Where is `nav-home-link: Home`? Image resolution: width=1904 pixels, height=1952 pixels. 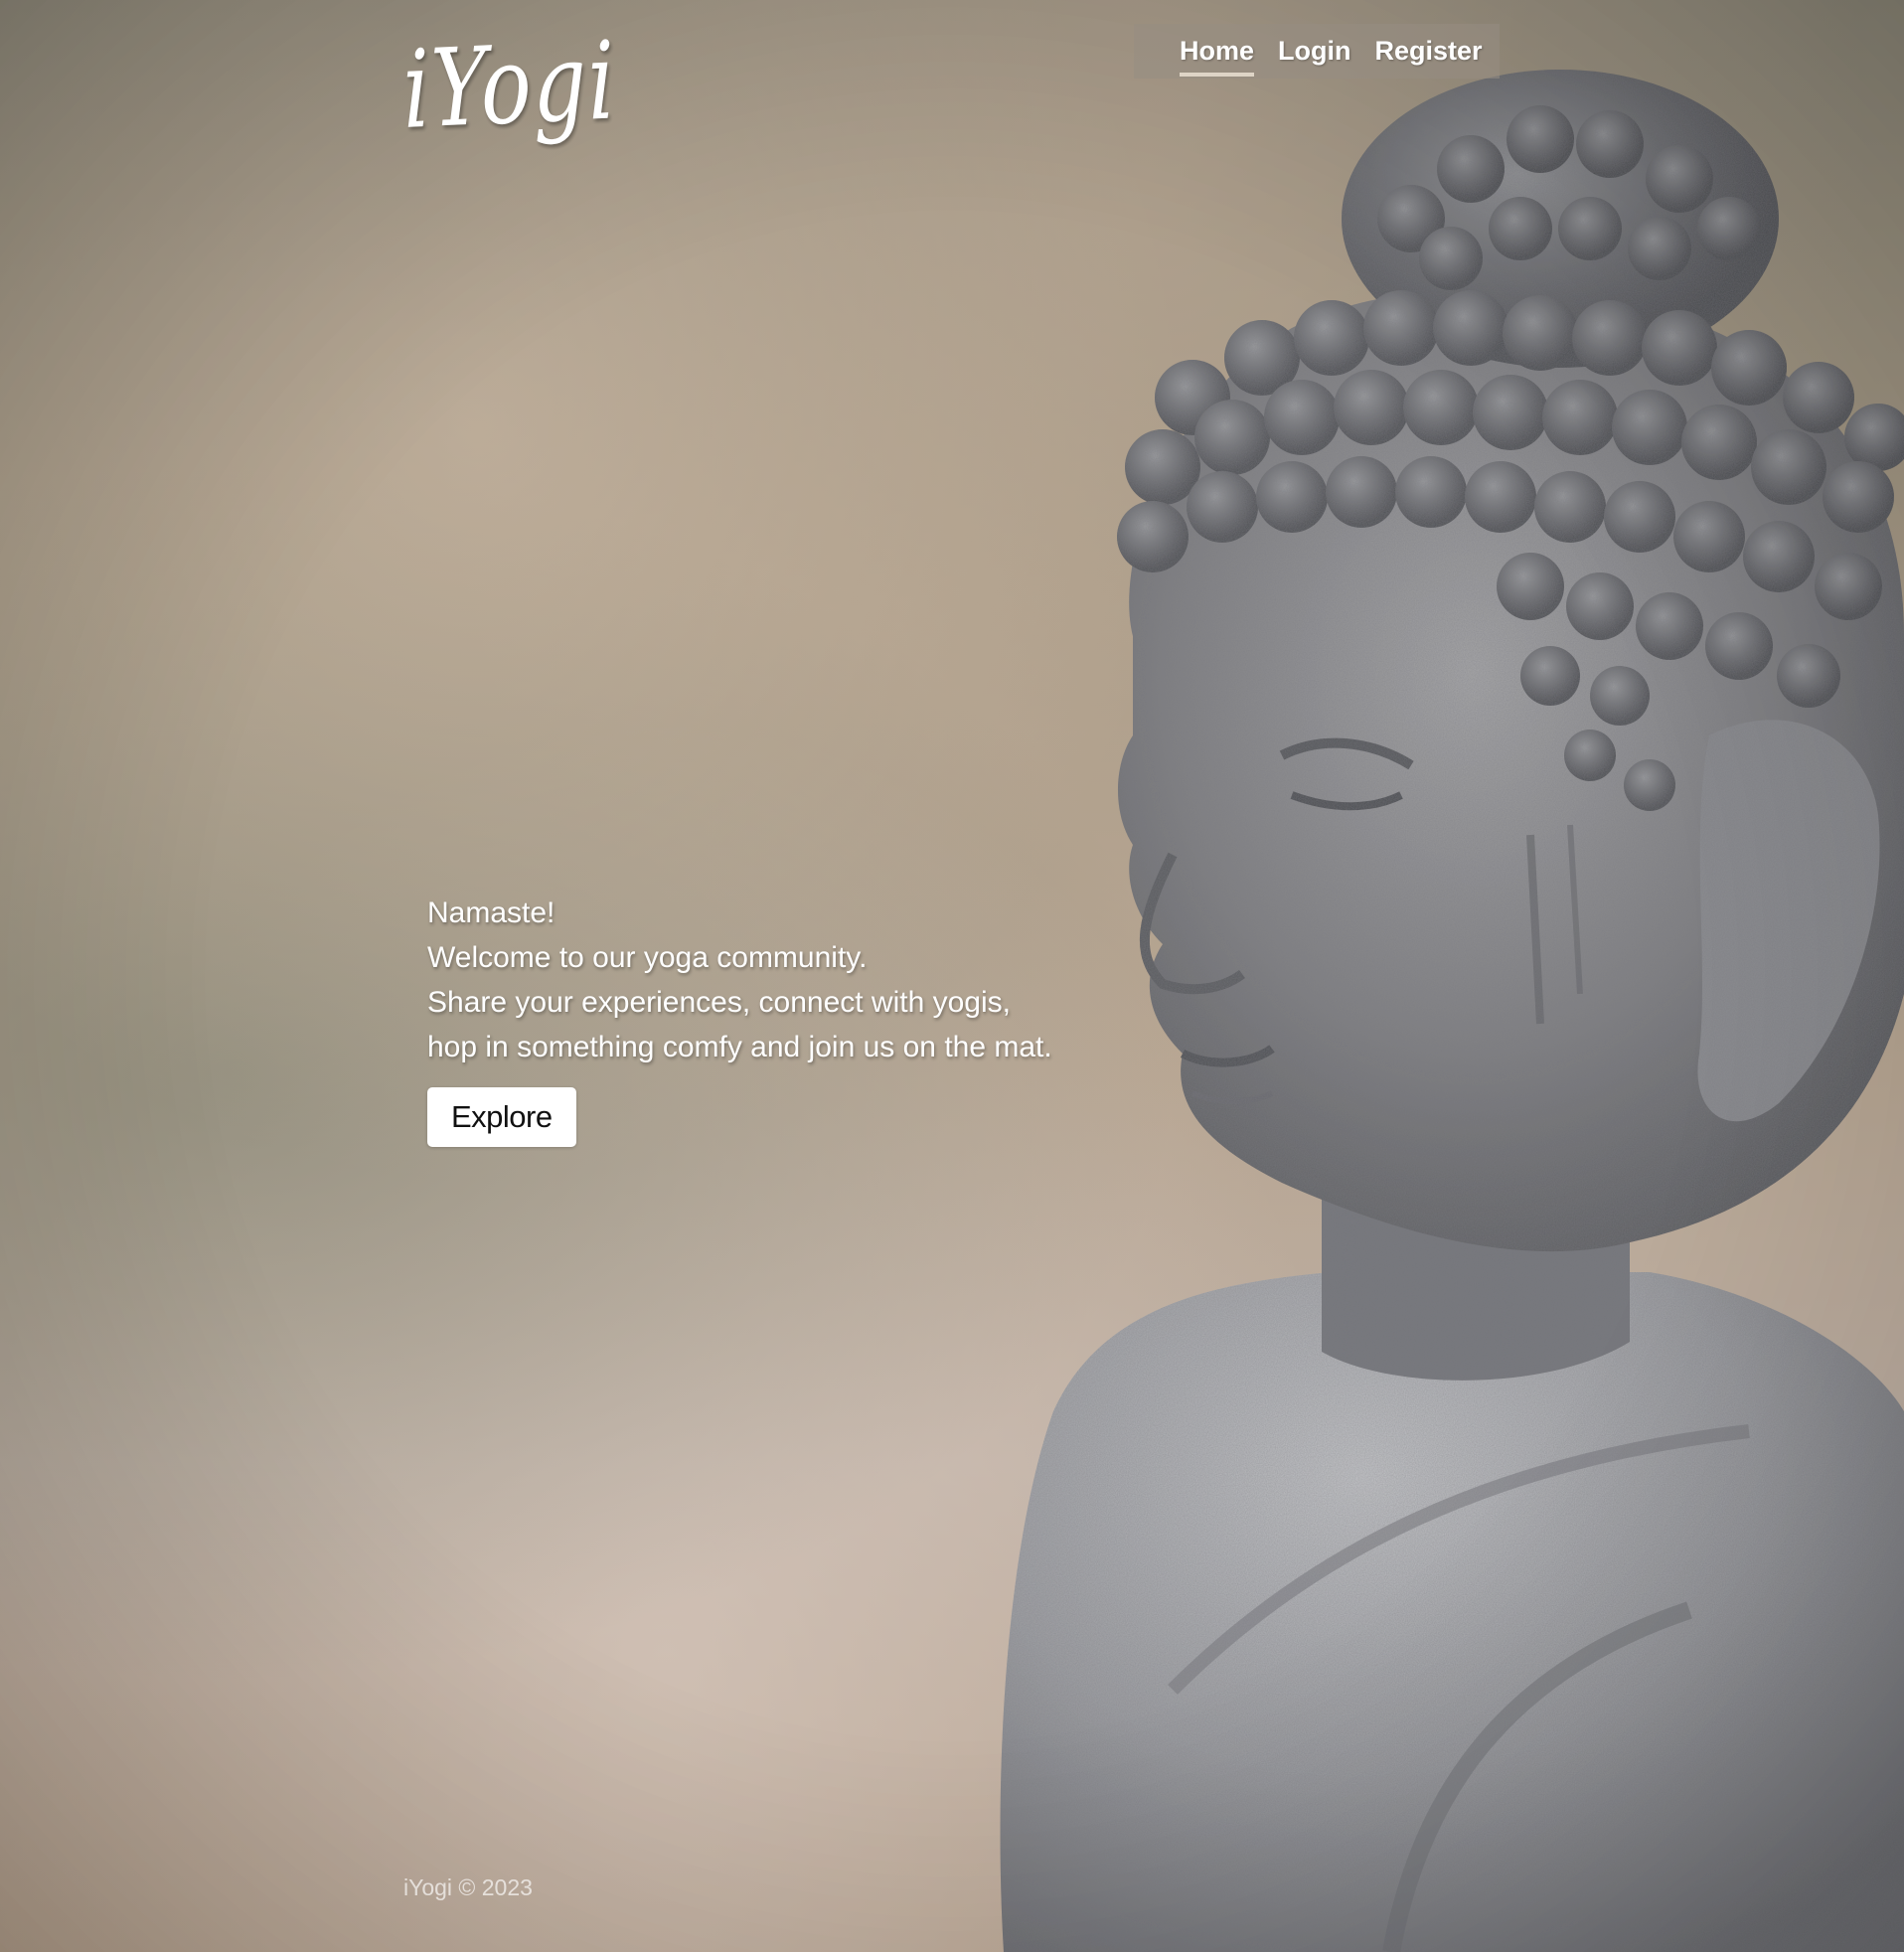
nav-home-link: Home is located at coordinates (1218, 56).